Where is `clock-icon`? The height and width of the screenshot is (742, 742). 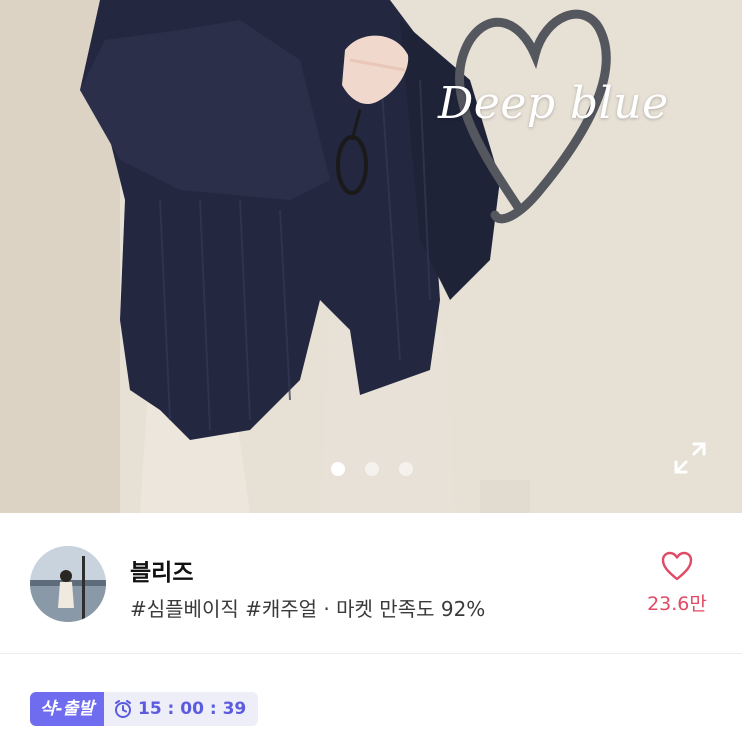
clock-icon is located at coordinates (122, 709).